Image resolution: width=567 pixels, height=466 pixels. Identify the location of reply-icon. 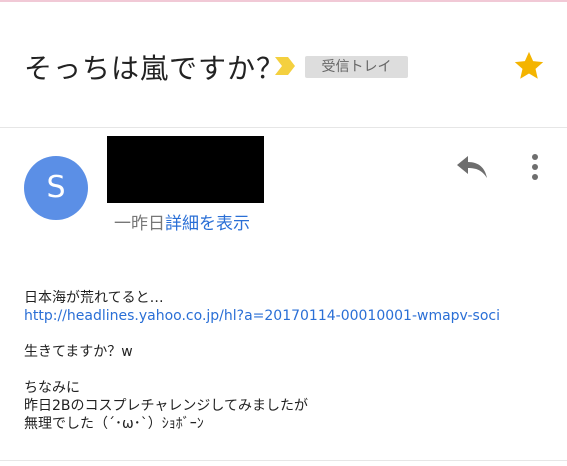
(472, 166).